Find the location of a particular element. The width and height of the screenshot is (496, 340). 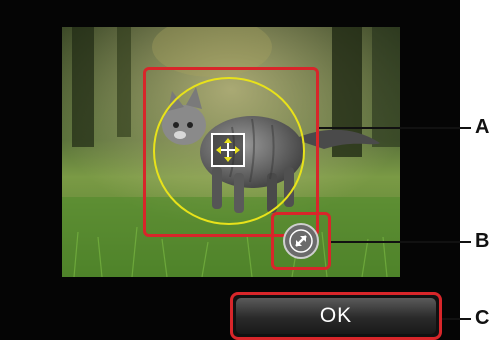

four-arrow-move-icon is located at coordinates (228, 150).